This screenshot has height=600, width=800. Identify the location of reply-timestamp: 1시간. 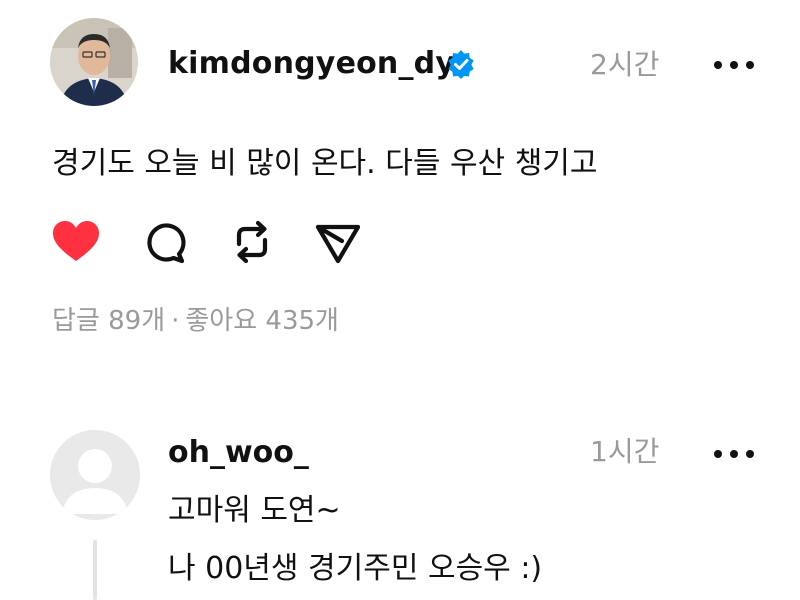
(625, 451).